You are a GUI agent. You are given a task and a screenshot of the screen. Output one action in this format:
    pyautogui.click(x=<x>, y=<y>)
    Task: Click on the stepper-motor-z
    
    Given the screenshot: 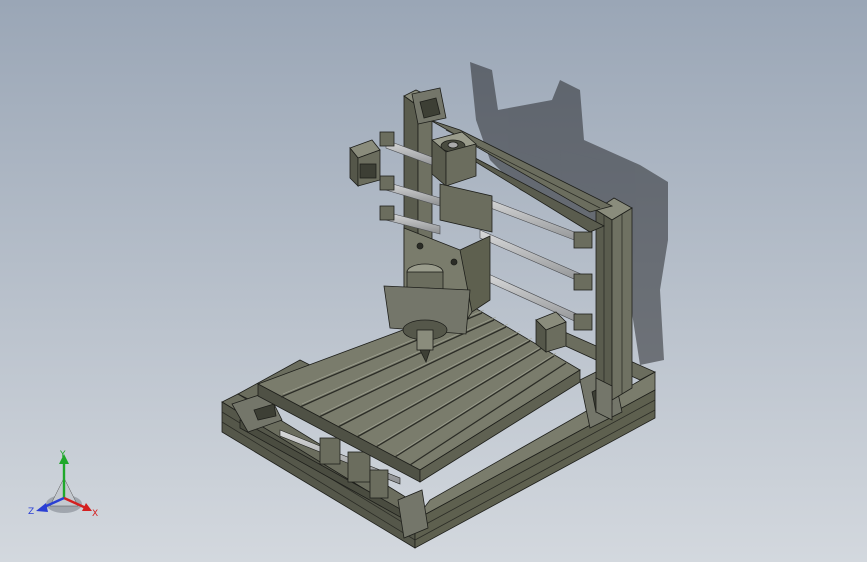 What is the action you would take?
    pyautogui.click(x=454, y=159)
    